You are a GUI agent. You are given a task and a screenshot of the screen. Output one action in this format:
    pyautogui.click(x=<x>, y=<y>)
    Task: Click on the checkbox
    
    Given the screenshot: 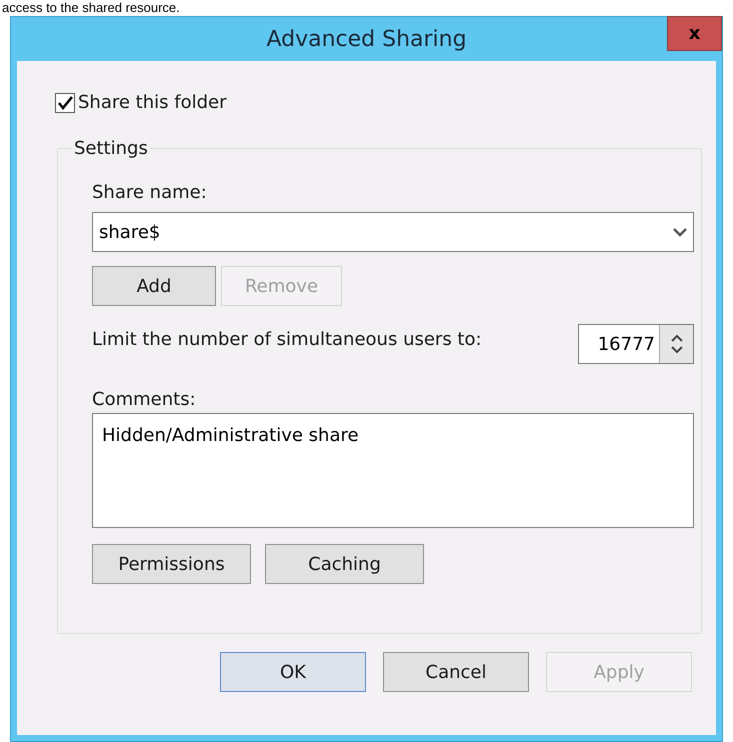 What is the action you would take?
    pyautogui.click(x=65, y=102)
    